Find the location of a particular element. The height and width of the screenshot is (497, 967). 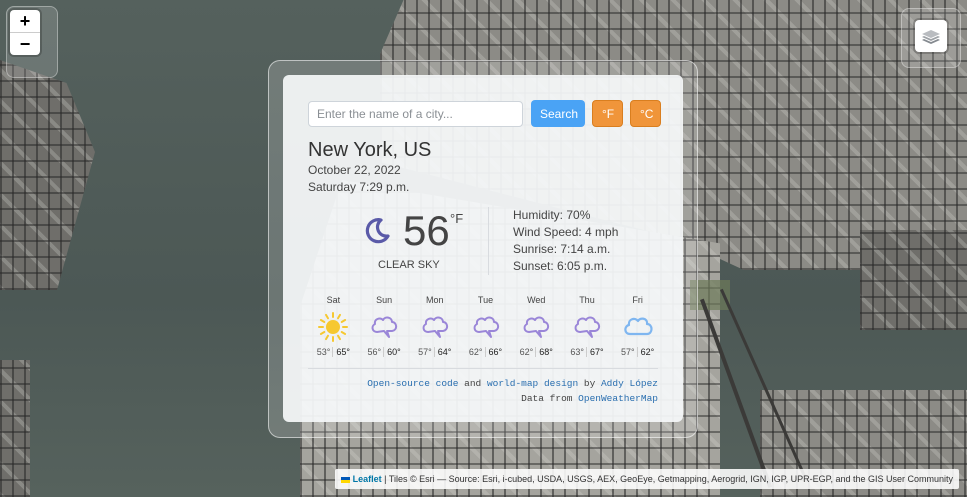

forecast-temps: 57° 62° is located at coordinates (637, 352).